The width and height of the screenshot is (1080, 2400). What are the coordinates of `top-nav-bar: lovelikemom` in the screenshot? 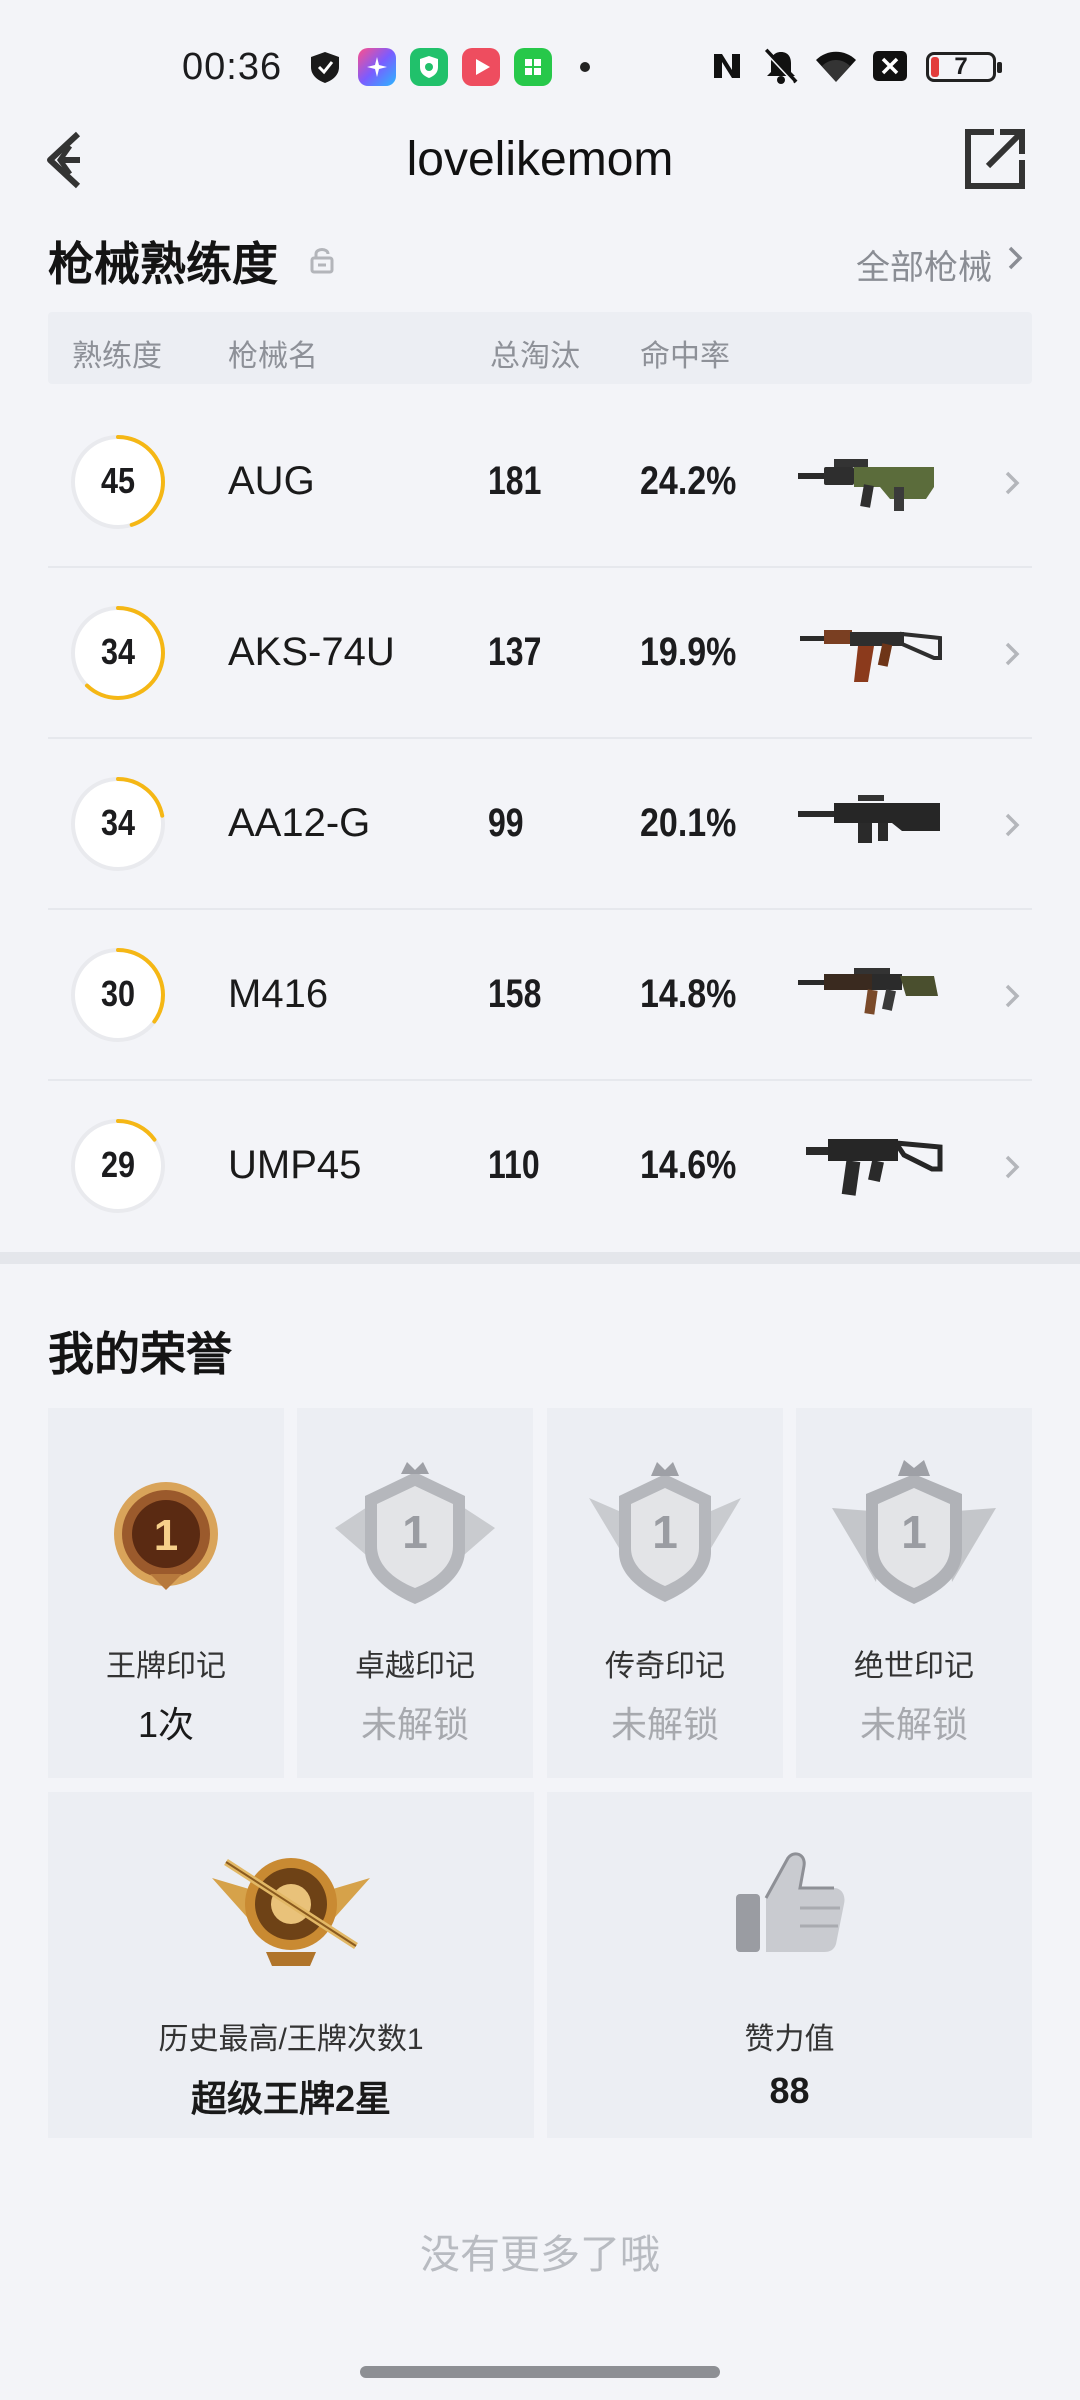 It's located at (540, 160).